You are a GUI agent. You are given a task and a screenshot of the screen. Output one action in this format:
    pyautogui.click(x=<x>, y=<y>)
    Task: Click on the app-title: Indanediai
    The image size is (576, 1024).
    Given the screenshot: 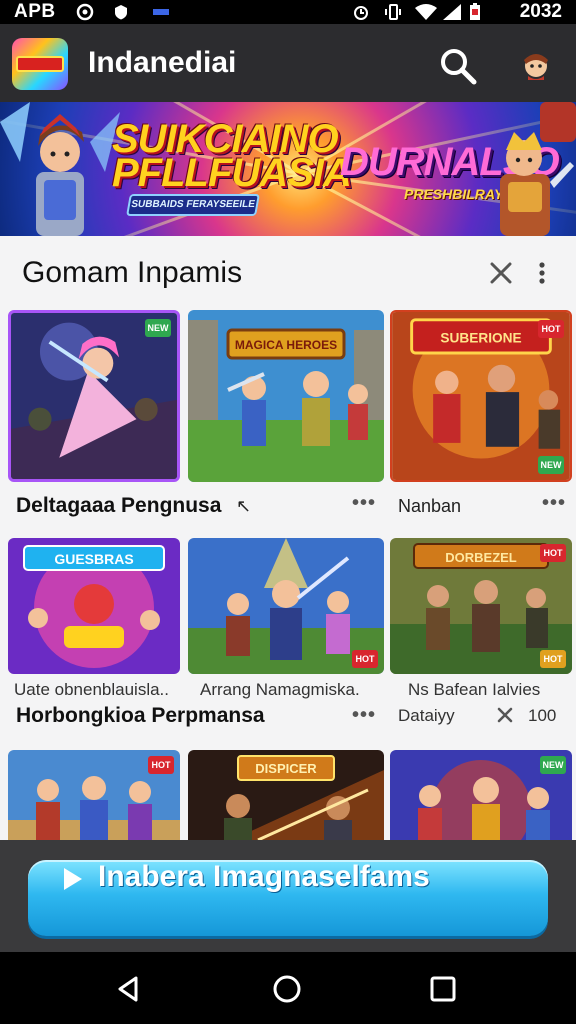 What is the action you would take?
    pyautogui.click(x=162, y=62)
    